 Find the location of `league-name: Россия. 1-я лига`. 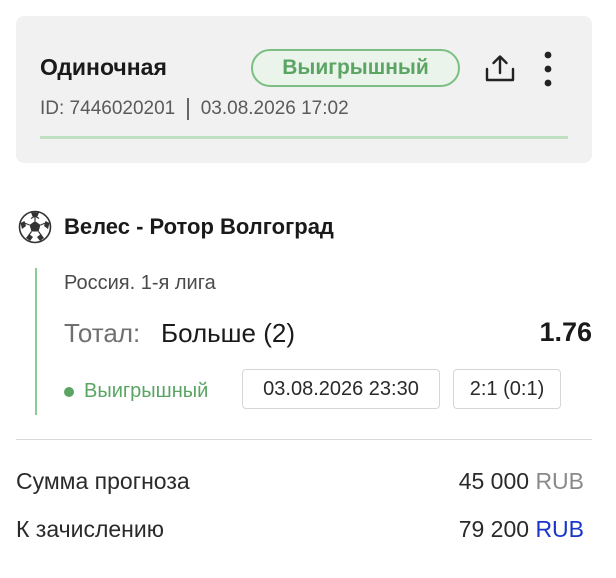

league-name: Россия. 1-я лига is located at coordinates (140, 283).